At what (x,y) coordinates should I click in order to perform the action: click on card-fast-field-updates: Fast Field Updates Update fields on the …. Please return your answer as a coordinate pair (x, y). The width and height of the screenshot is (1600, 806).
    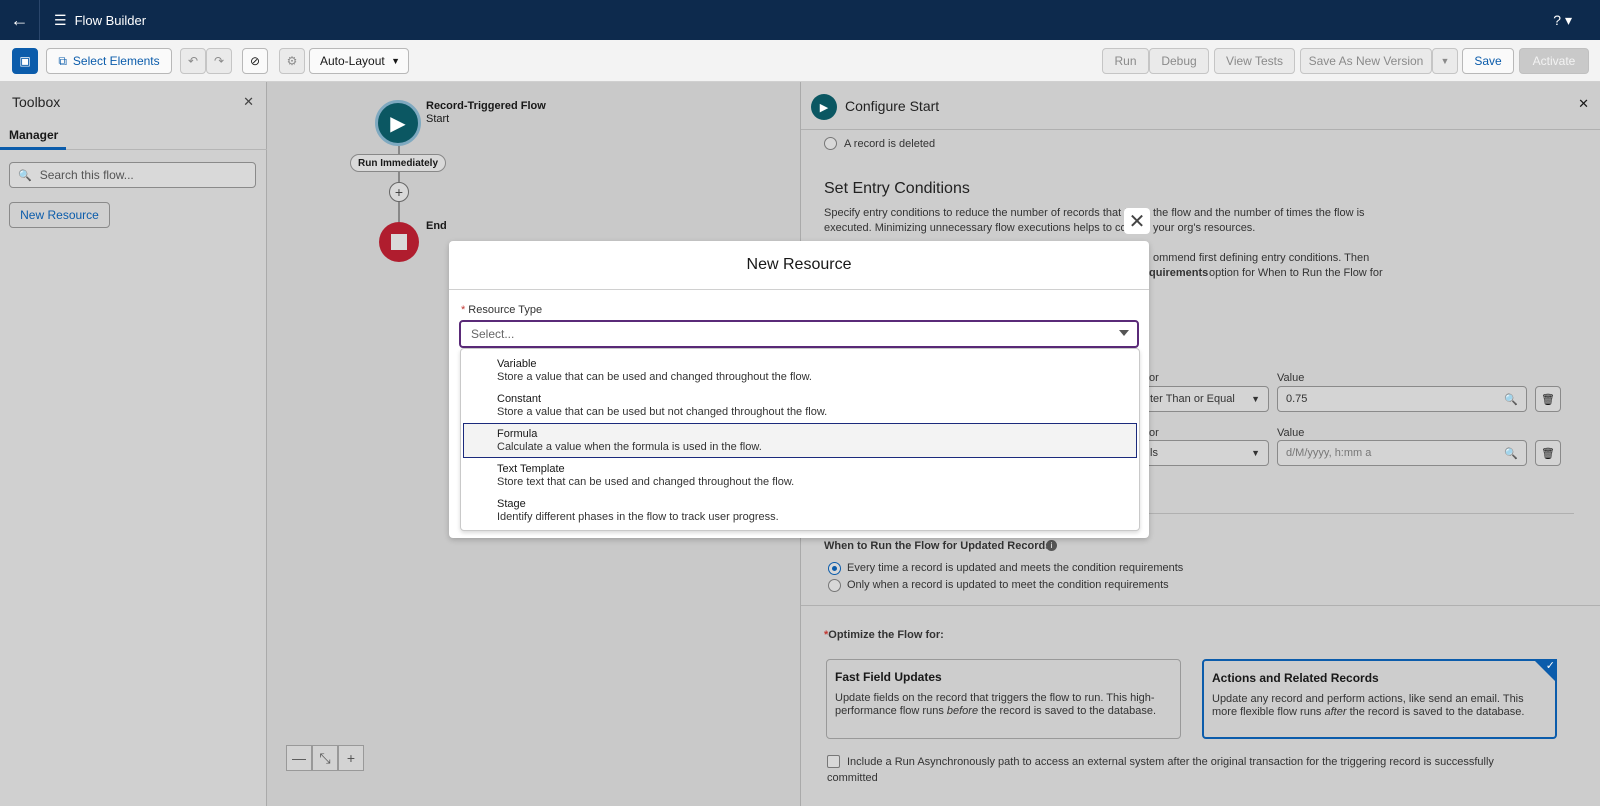
    Looking at the image, I should click on (1003, 699).